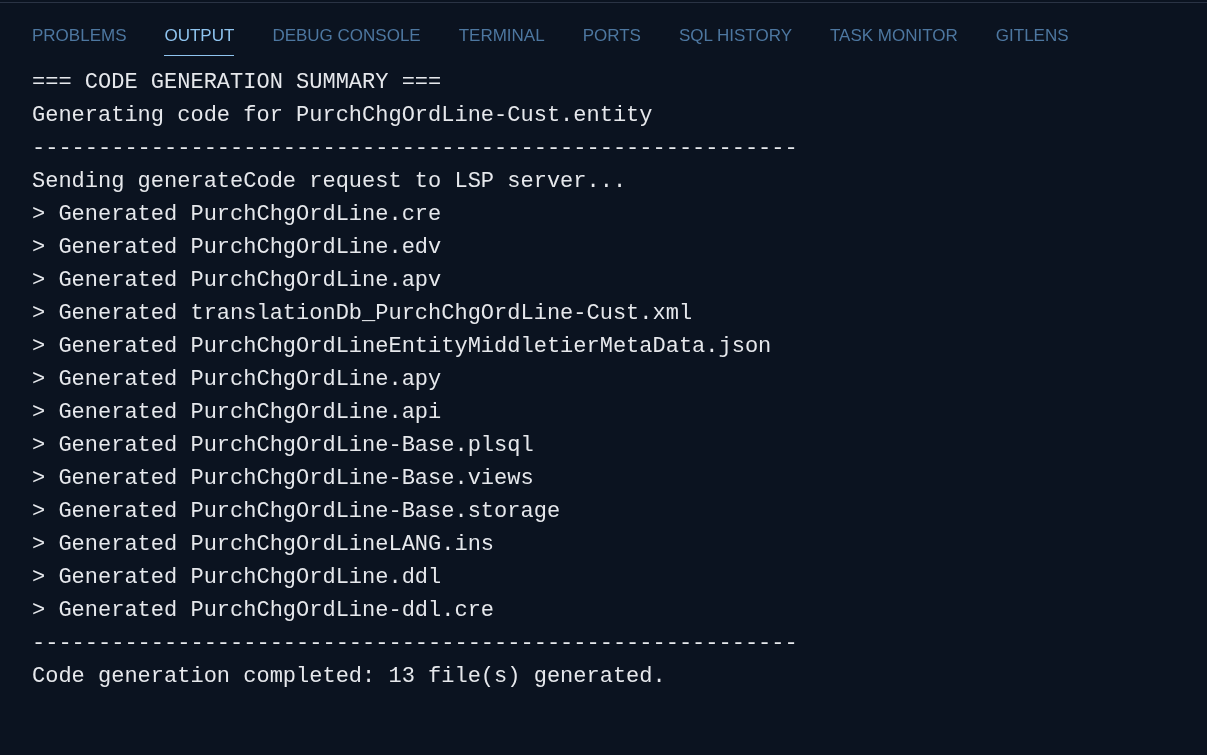 The width and height of the screenshot is (1207, 755). Describe the element at coordinates (79, 38) in the screenshot. I see `panel-tab: PROBLEMS` at that location.